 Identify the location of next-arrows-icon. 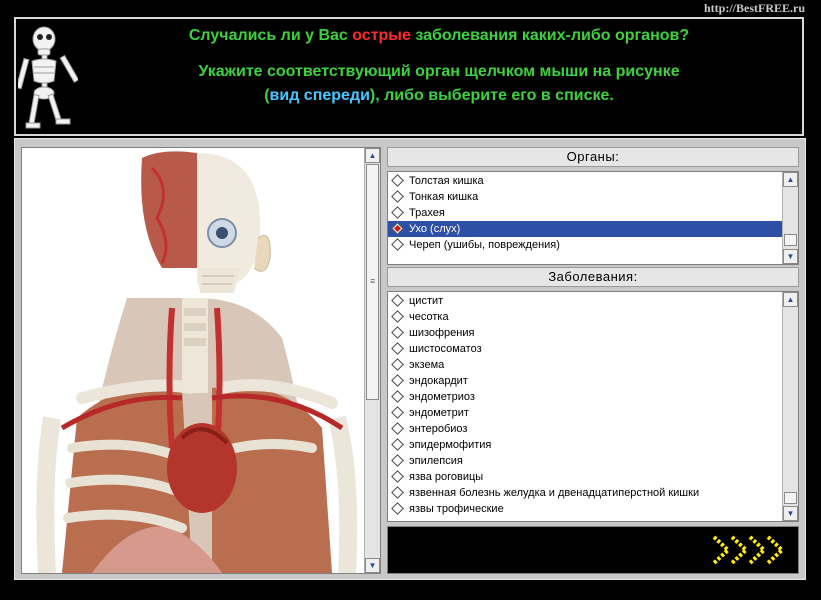
(752, 550).